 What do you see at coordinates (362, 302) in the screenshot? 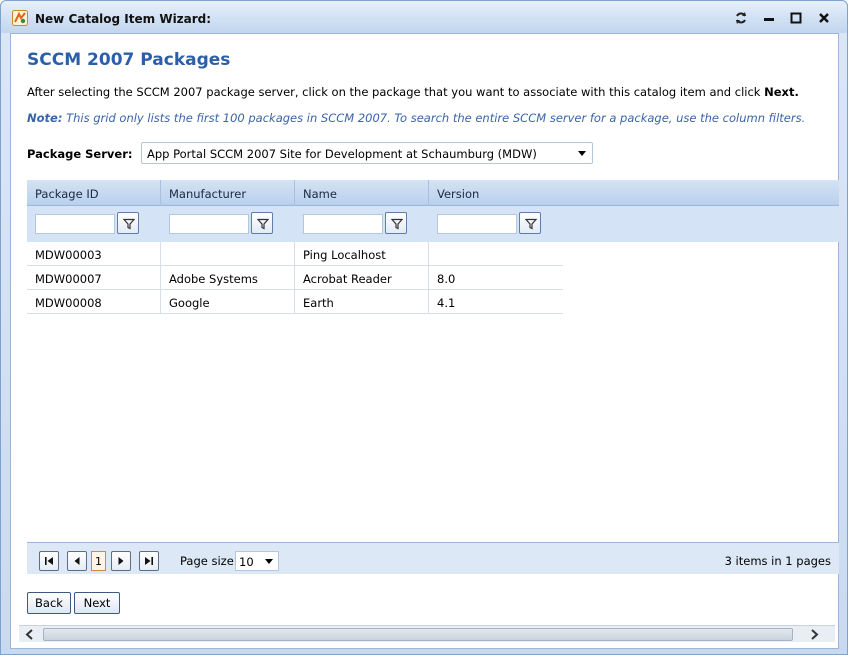
I see `cell-name: Earth` at bounding box center [362, 302].